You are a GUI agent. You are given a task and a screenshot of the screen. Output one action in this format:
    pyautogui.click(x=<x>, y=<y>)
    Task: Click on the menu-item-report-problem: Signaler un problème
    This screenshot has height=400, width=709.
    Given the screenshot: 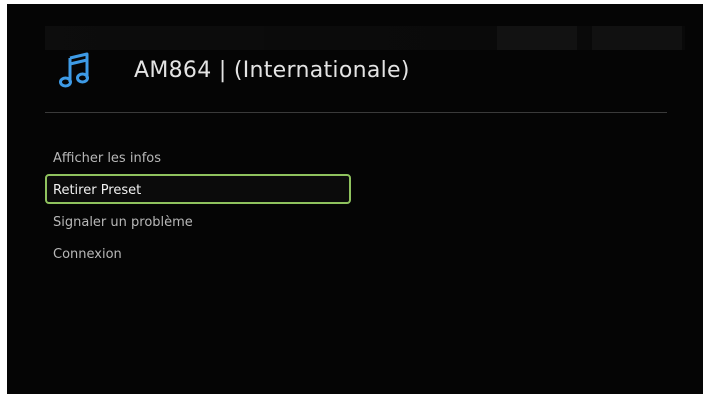 What is the action you would take?
    pyautogui.click(x=198, y=221)
    